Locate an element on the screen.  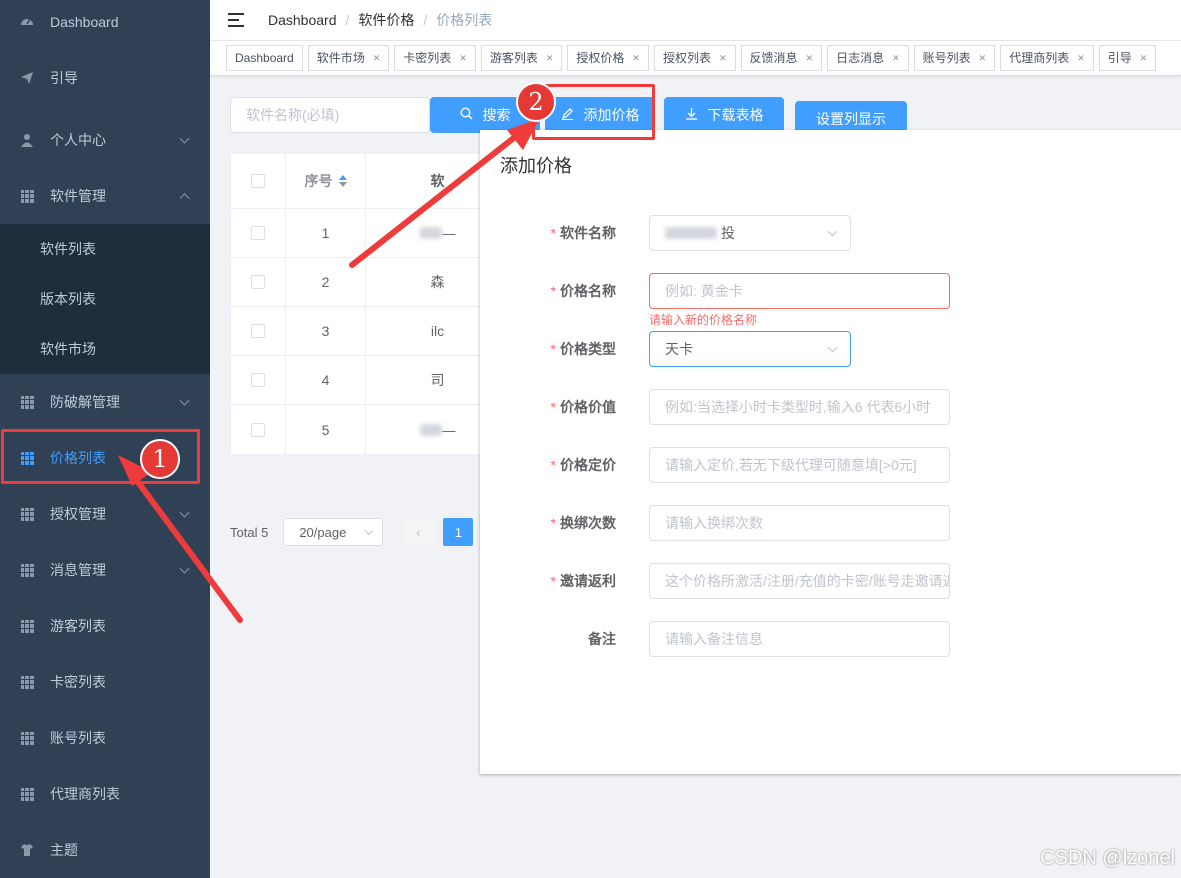
table-row: 5 — is located at coordinates (370, 429).